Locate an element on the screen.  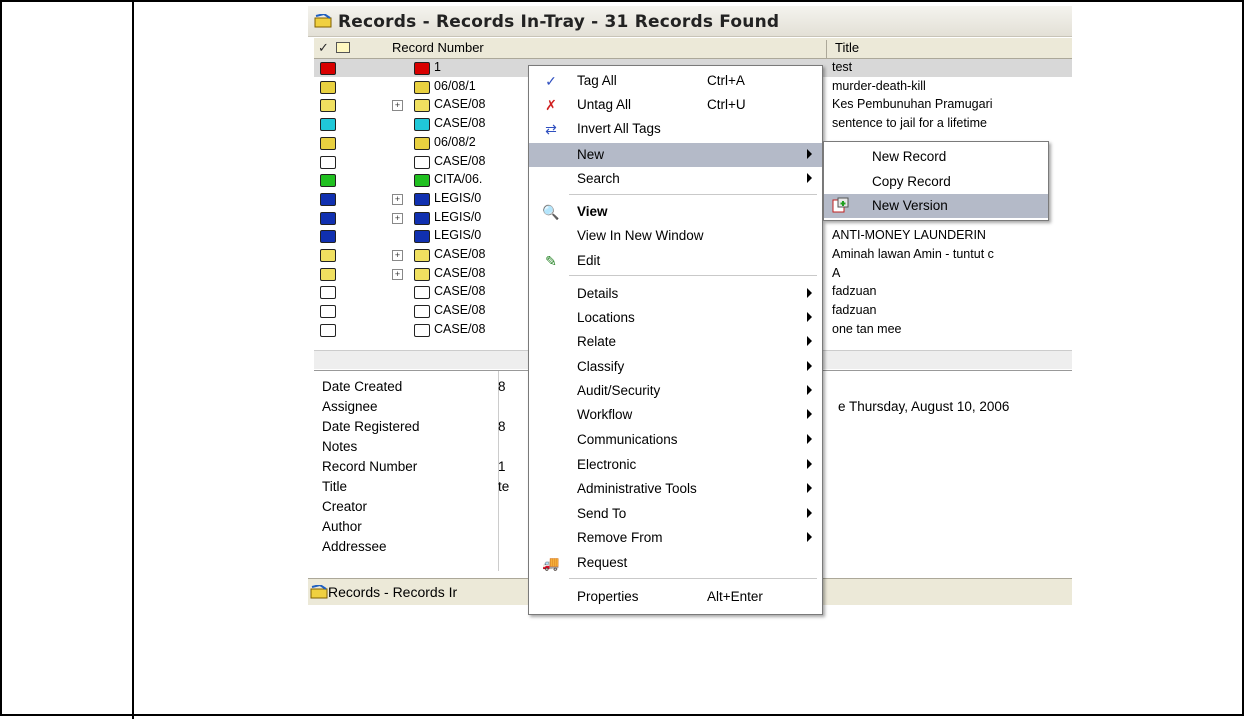
menu-item-tag-all: ✓ Tag All Ctrl+A is located at coordinates (675, 81).